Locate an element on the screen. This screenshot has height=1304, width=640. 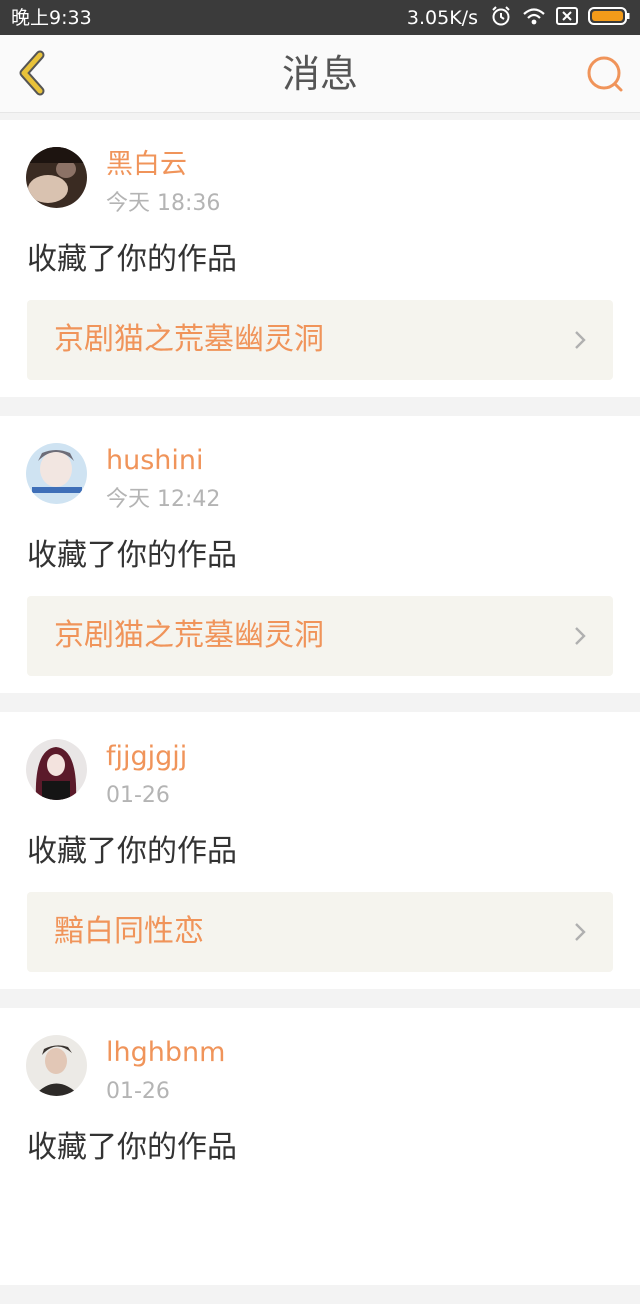
search-button is located at coordinates (605, 74).